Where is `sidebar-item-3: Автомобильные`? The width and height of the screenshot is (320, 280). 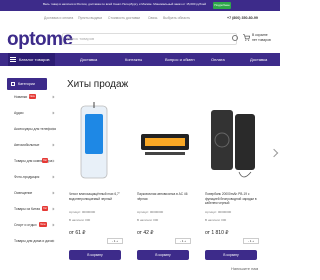
sidebar-item-3: Автомобильные is located at coordinates (26, 145).